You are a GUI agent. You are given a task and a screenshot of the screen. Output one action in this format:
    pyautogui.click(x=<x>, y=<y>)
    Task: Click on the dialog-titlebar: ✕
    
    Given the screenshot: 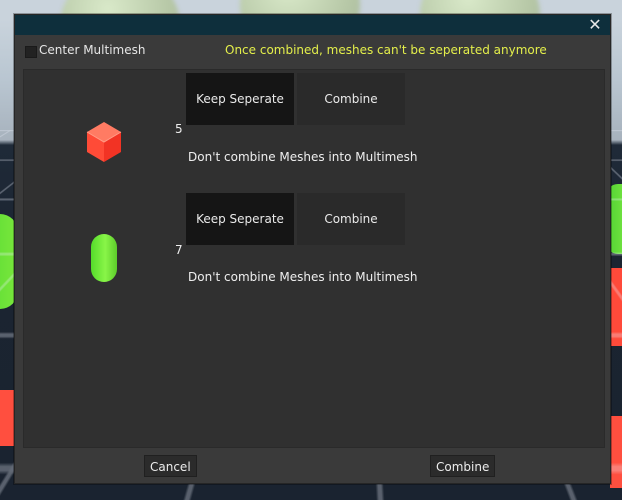 What is the action you would take?
    pyautogui.click(x=312, y=25)
    